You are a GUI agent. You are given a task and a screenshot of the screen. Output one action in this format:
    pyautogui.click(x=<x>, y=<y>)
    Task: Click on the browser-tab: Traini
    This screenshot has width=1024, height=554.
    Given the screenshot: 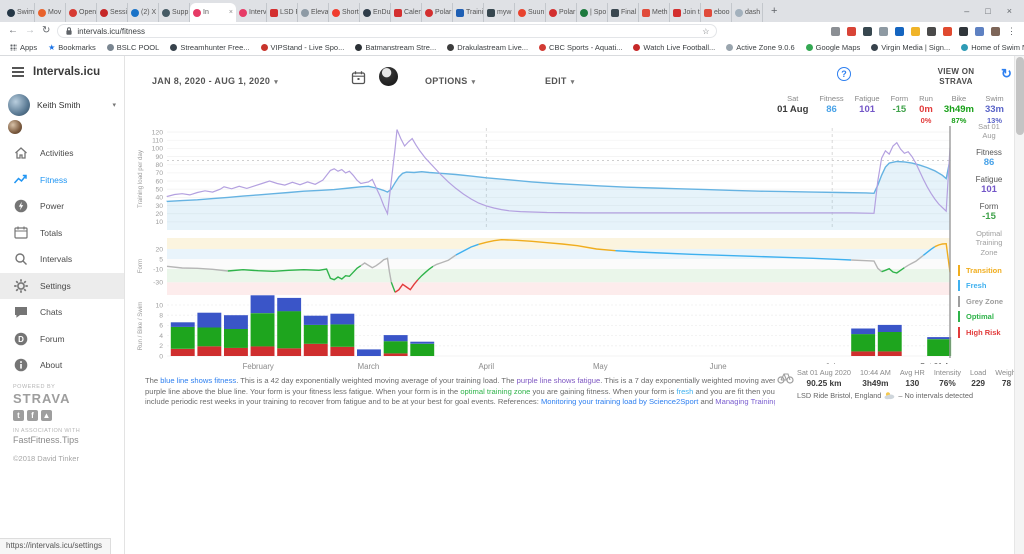 What is the action you would take?
    pyautogui.click(x=468, y=12)
    